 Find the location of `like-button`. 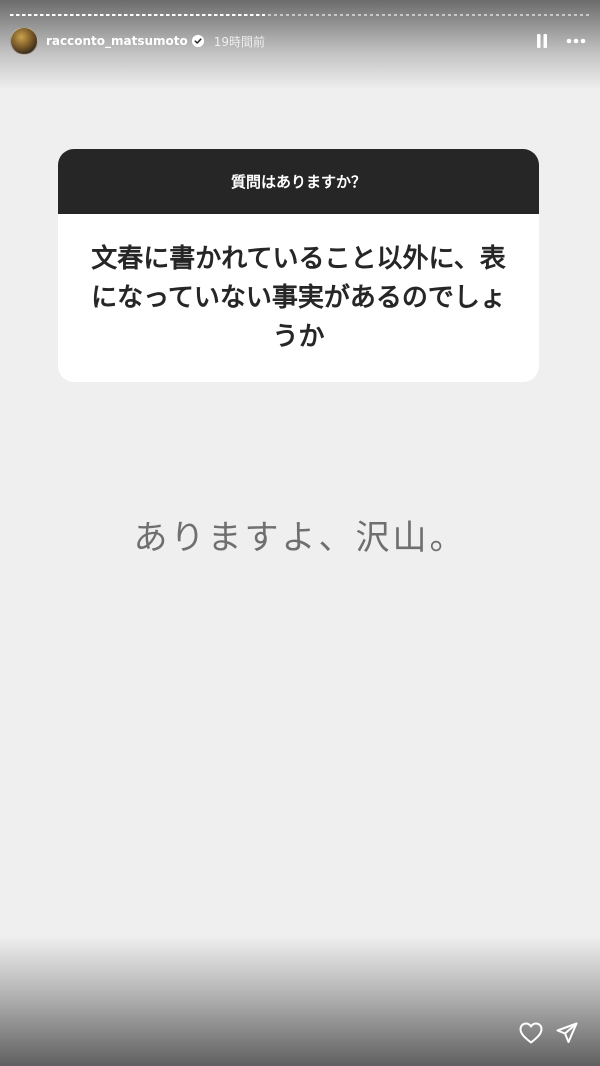

like-button is located at coordinates (531, 1033).